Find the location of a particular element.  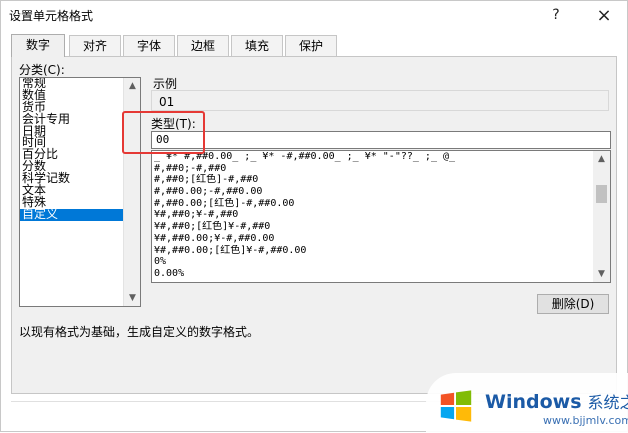

format-description: 以现有格式为基础，生成自定义的数字格式。 is located at coordinates (139, 332).